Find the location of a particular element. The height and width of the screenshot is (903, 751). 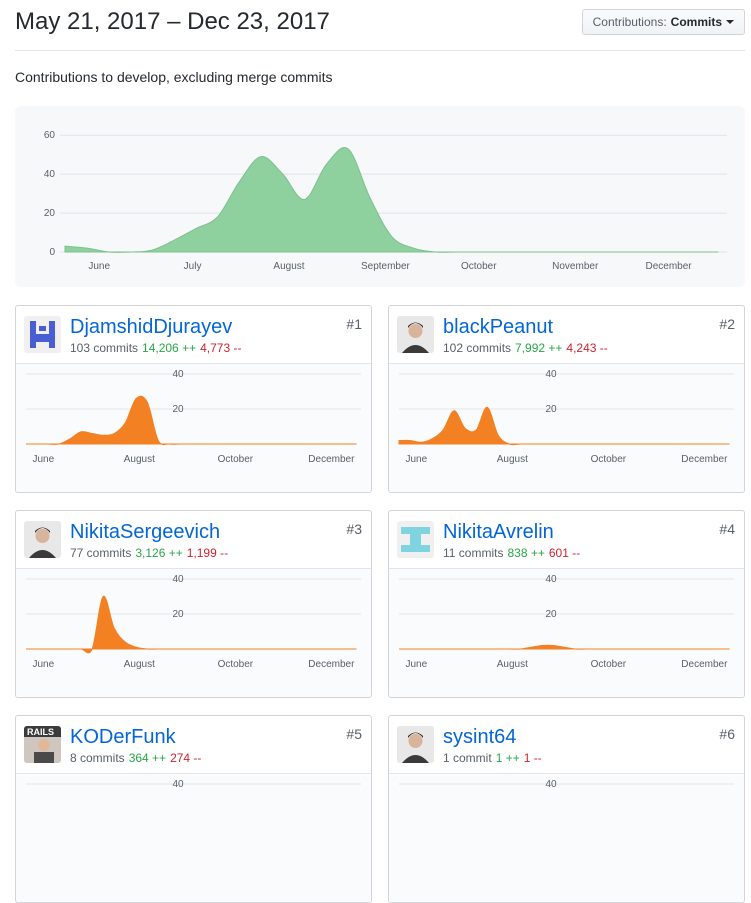

commit-count: 11 commits is located at coordinates (473, 553).